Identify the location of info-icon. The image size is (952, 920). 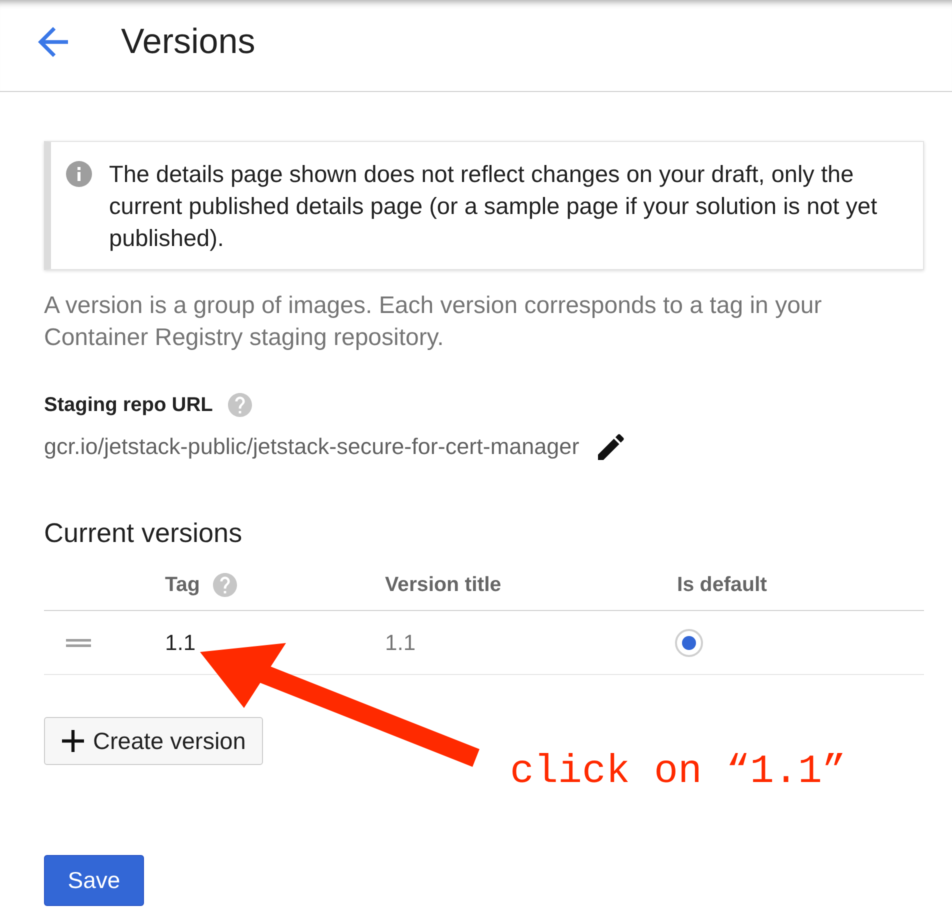
(79, 174).